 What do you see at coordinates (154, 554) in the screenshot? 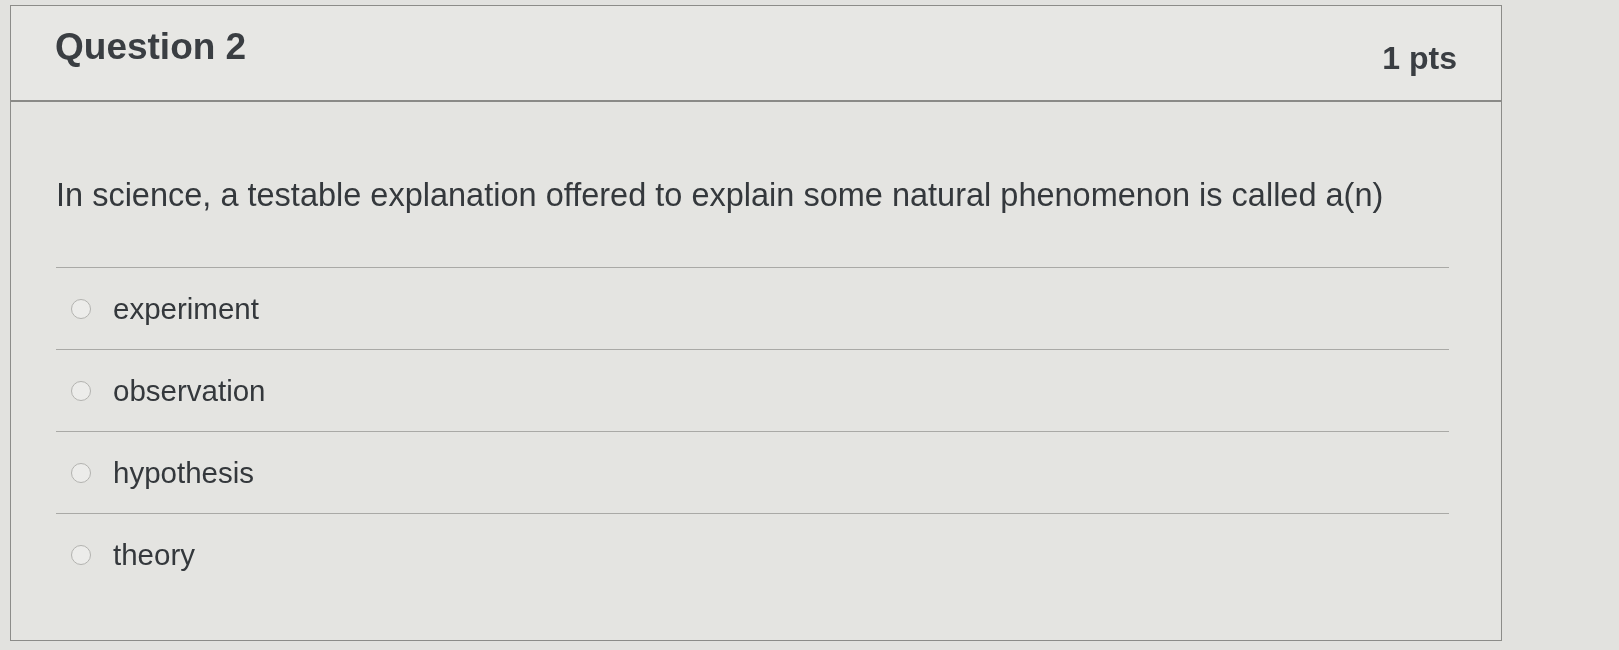
I see `answer-option-label: theory` at bounding box center [154, 554].